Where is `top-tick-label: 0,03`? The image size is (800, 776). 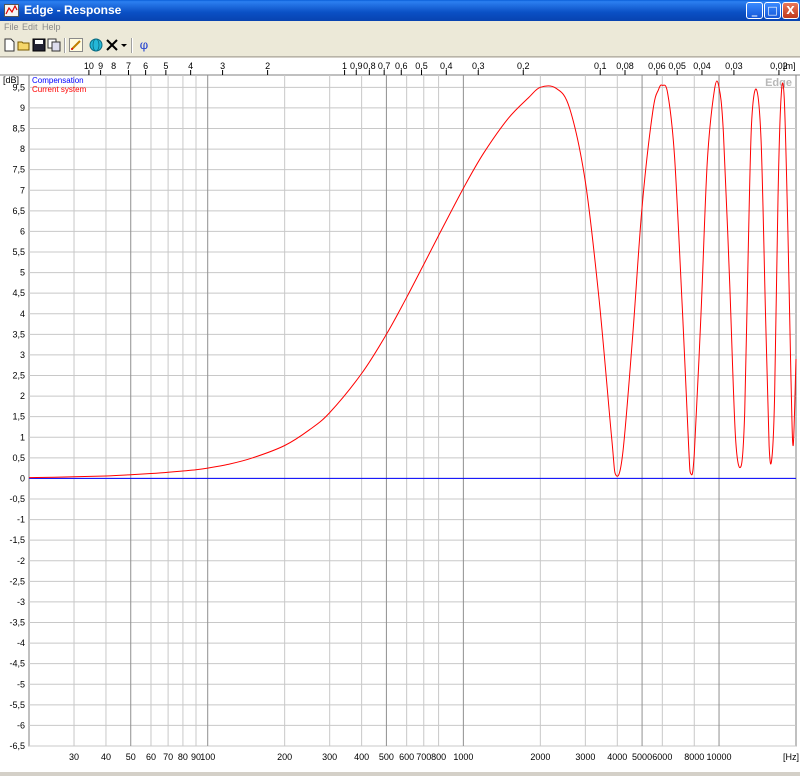 top-tick-label: 0,03 is located at coordinates (734, 66).